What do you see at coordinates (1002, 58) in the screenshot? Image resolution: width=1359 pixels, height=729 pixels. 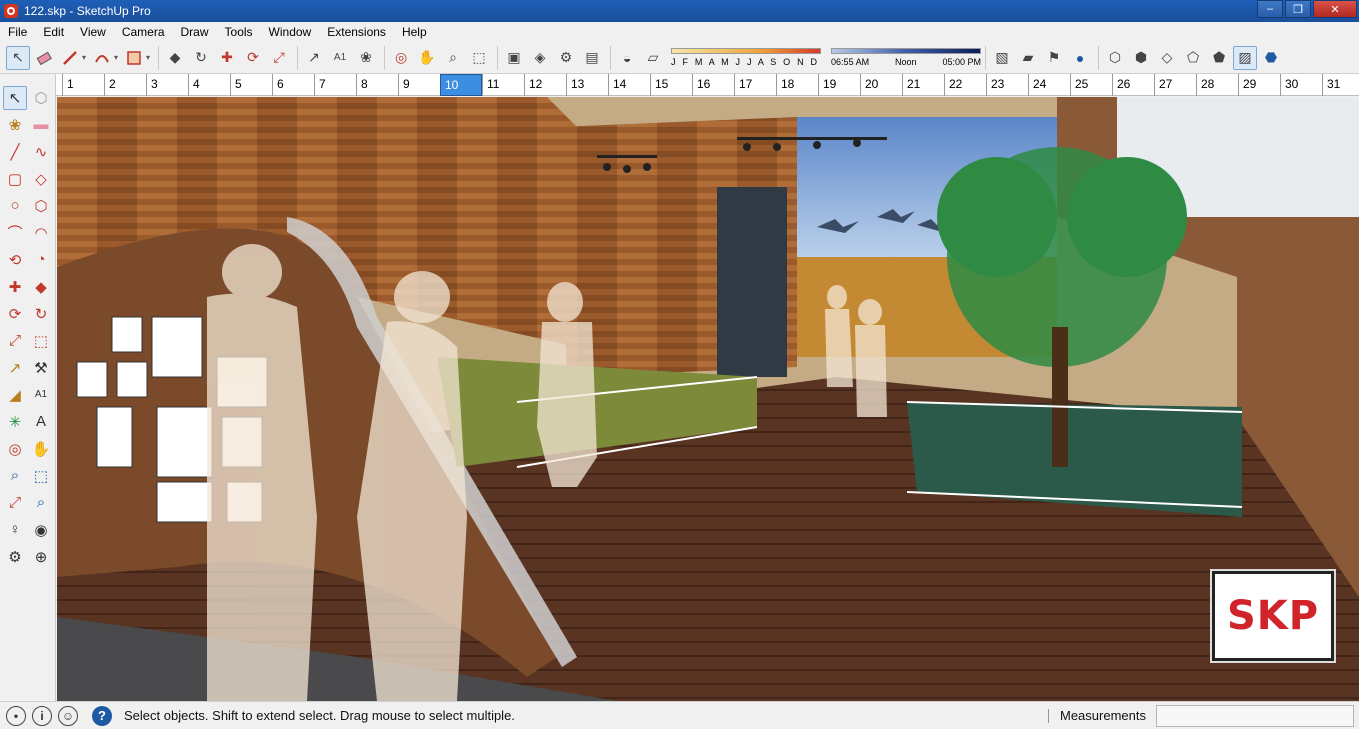 I see `add-location-icon: ▧` at bounding box center [1002, 58].